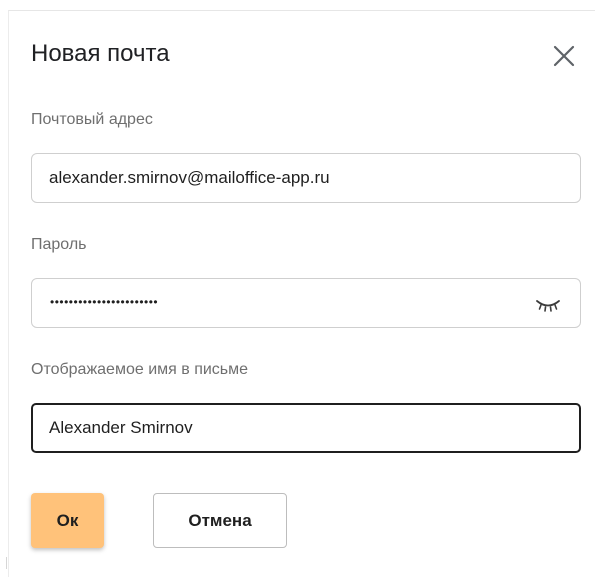  I want to click on email-value: alexander.smirnov@mailoffice-app.ru, so click(189, 177).